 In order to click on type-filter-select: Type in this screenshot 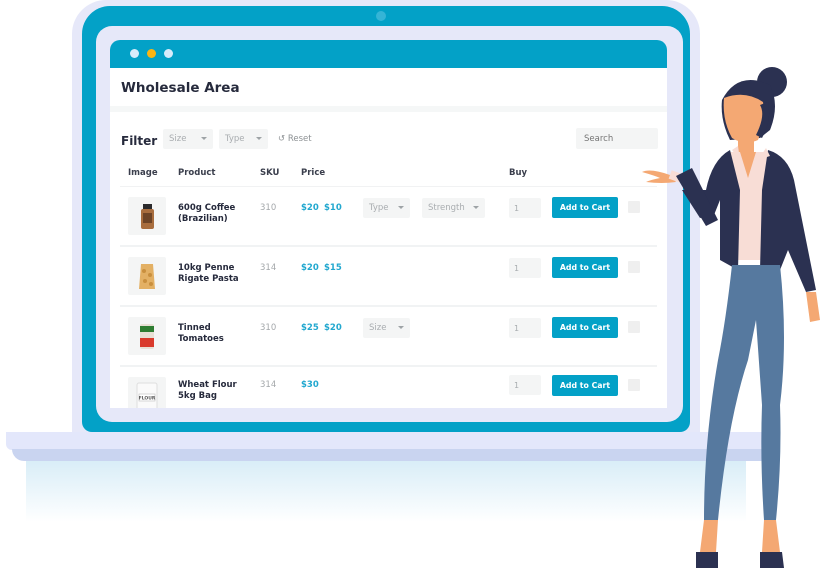, I will do `click(243, 139)`.